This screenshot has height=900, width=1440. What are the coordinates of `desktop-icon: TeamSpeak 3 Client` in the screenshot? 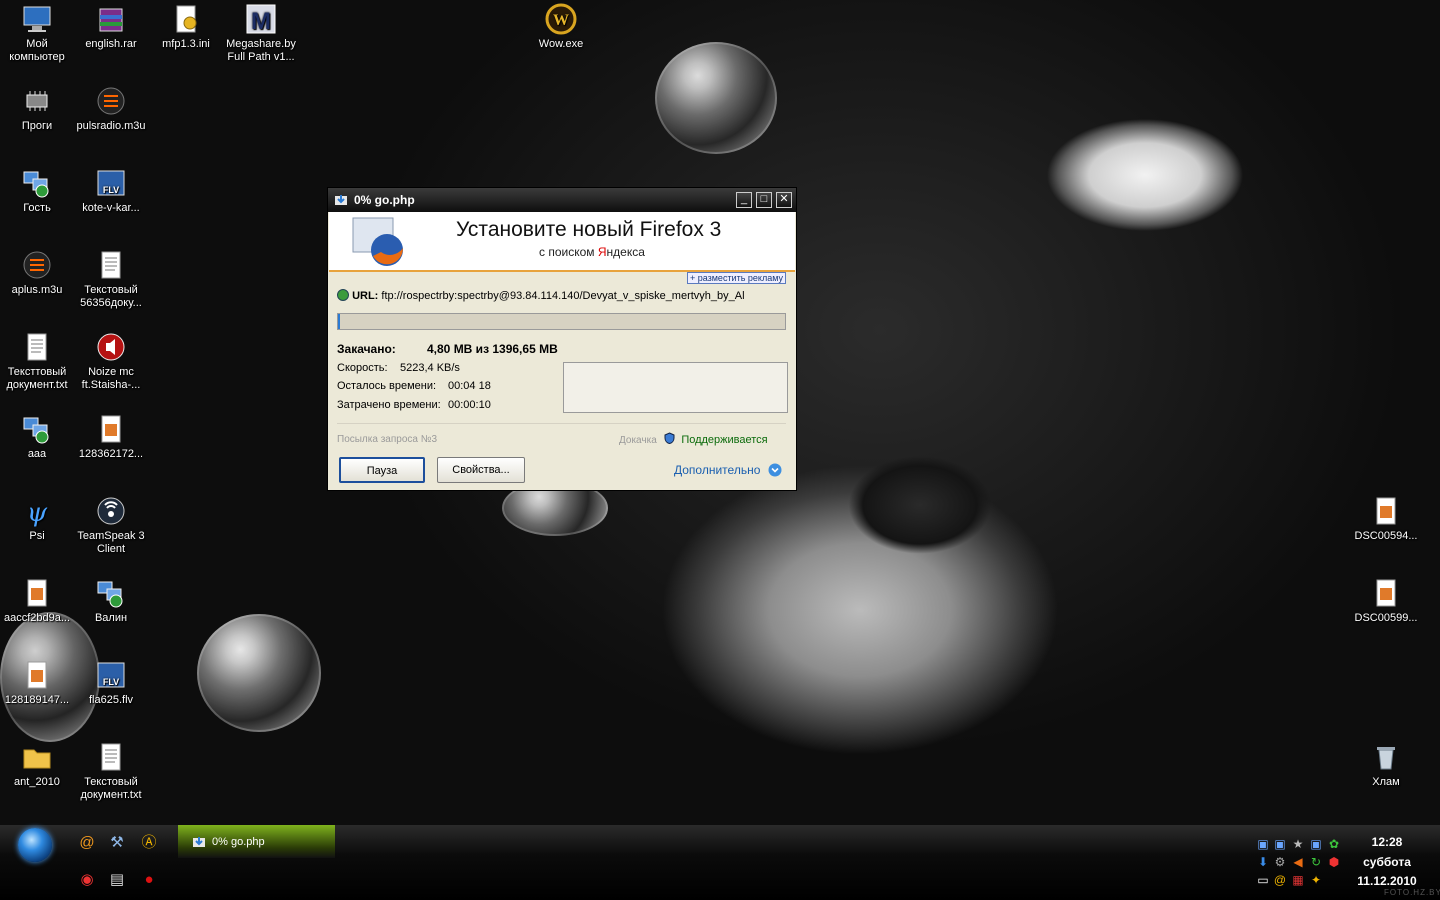 It's located at (111, 525).